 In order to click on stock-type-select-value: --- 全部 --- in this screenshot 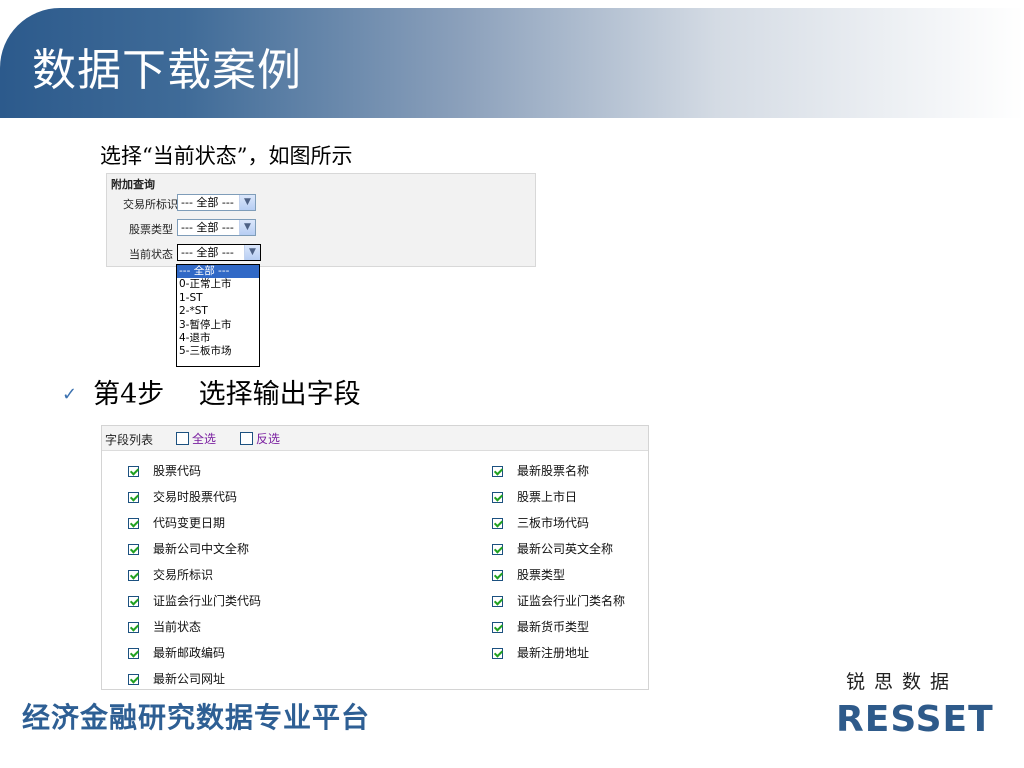, I will do `click(207, 227)`.